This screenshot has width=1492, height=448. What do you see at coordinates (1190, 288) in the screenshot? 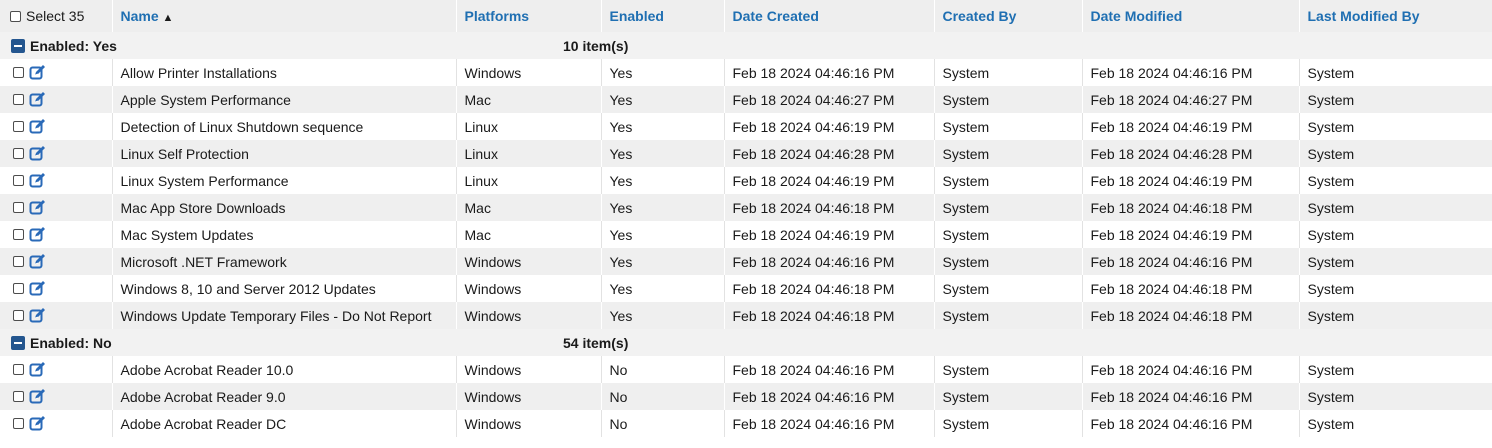
I see `cell-date-modified: Feb 18 2024 04:46:18 PM` at bounding box center [1190, 288].